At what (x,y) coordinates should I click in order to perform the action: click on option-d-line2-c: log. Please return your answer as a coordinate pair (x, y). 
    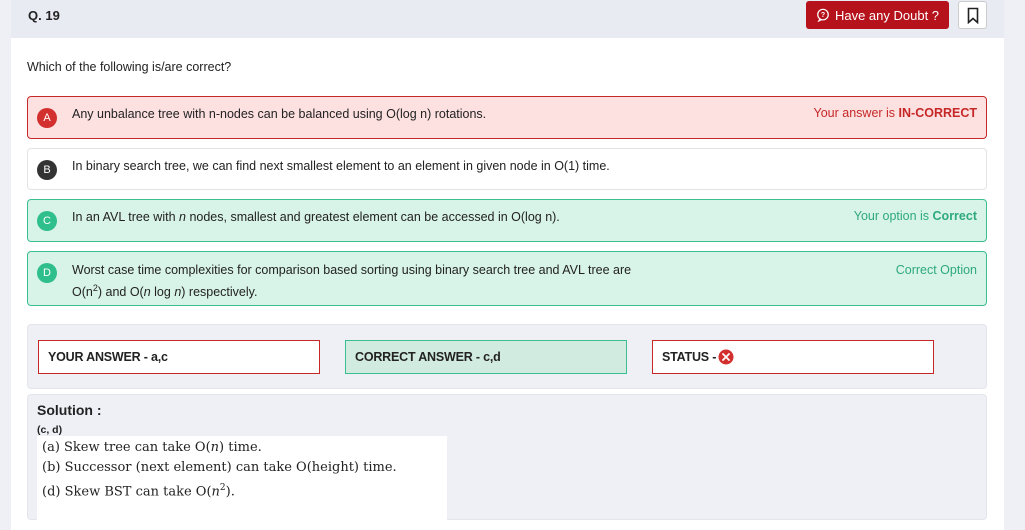
    Looking at the image, I should click on (162, 292).